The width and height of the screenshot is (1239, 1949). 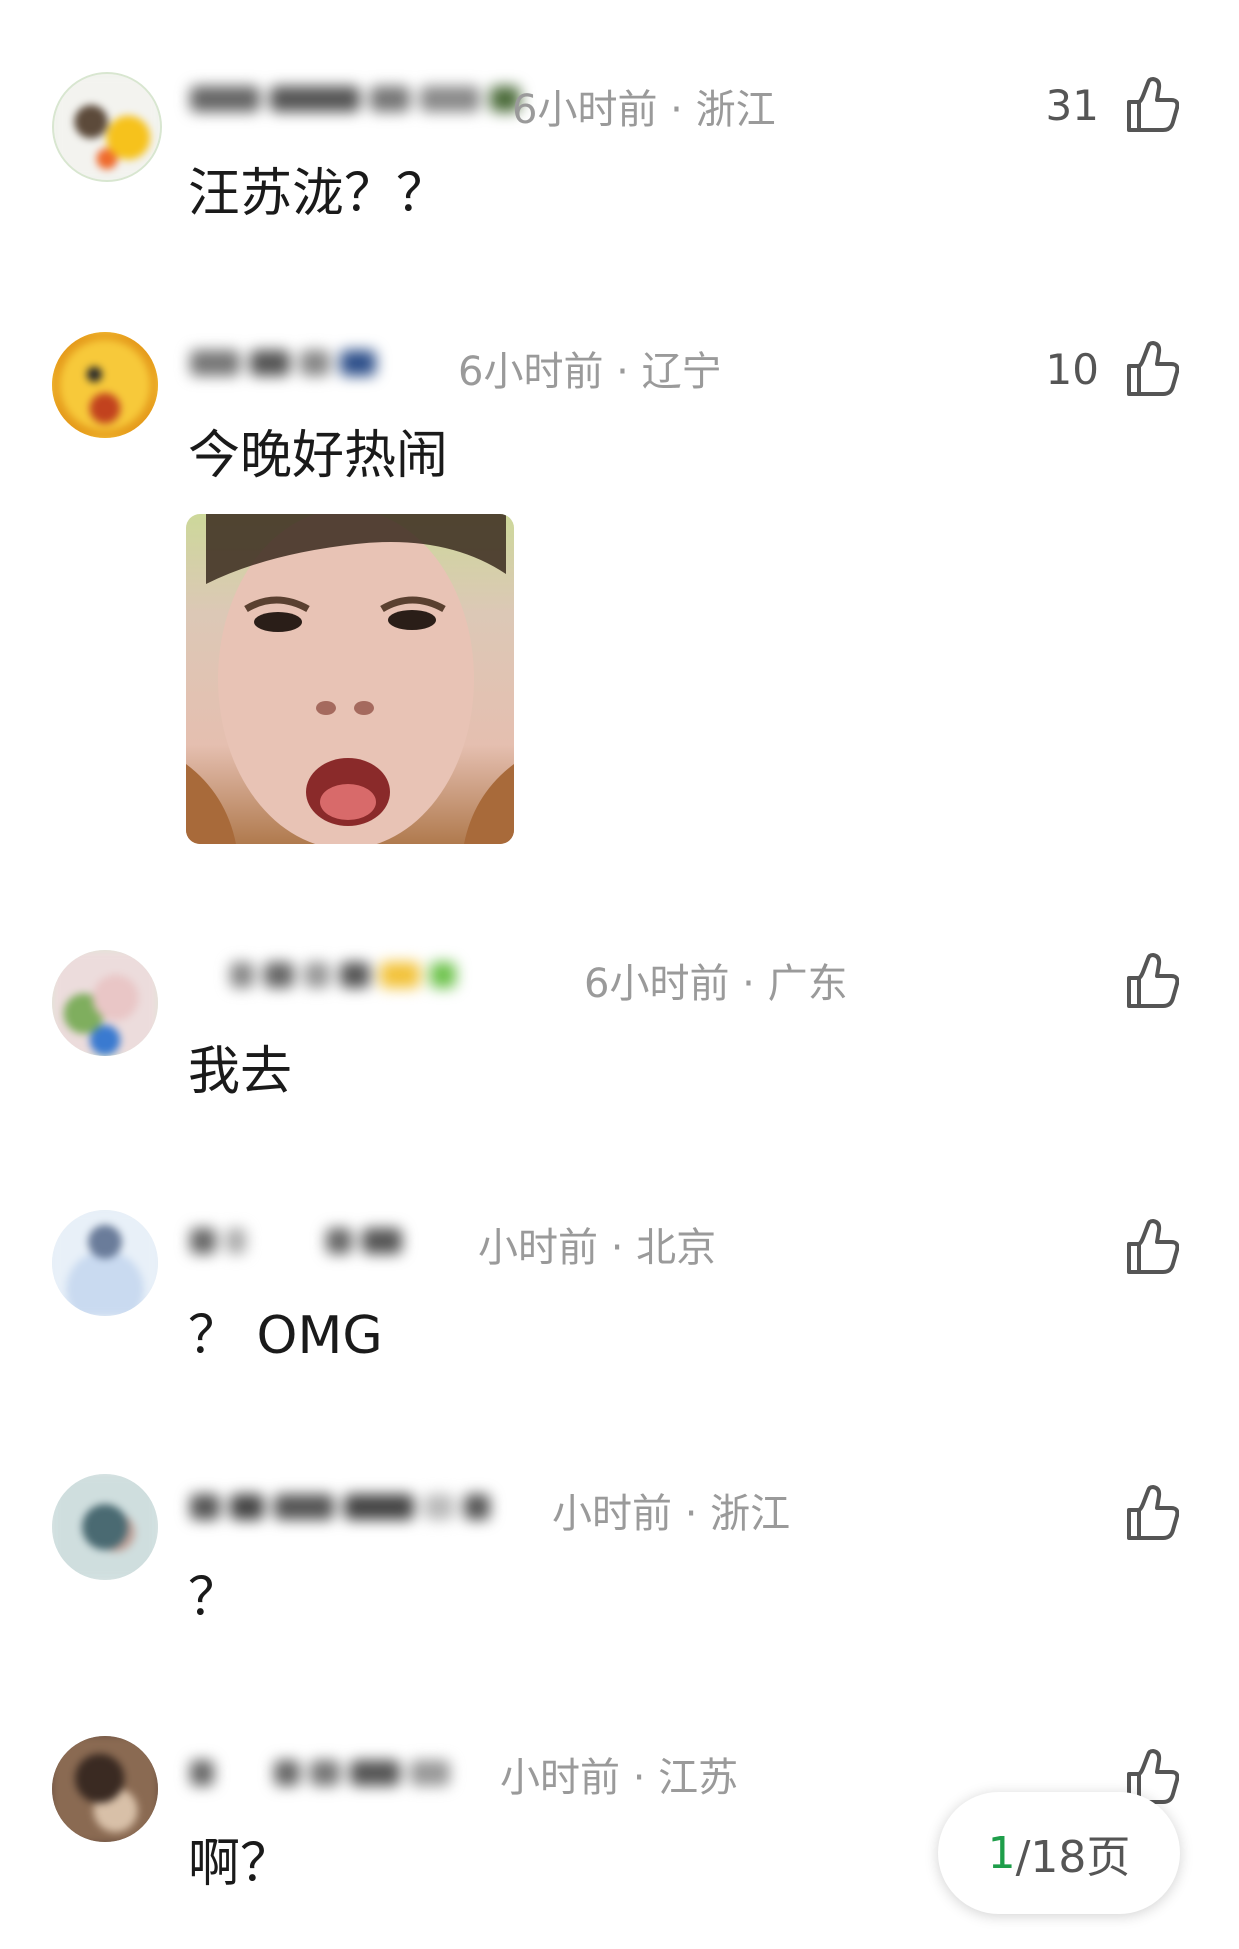 I want to click on page-current: 1, so click(x=1001, y=1853).